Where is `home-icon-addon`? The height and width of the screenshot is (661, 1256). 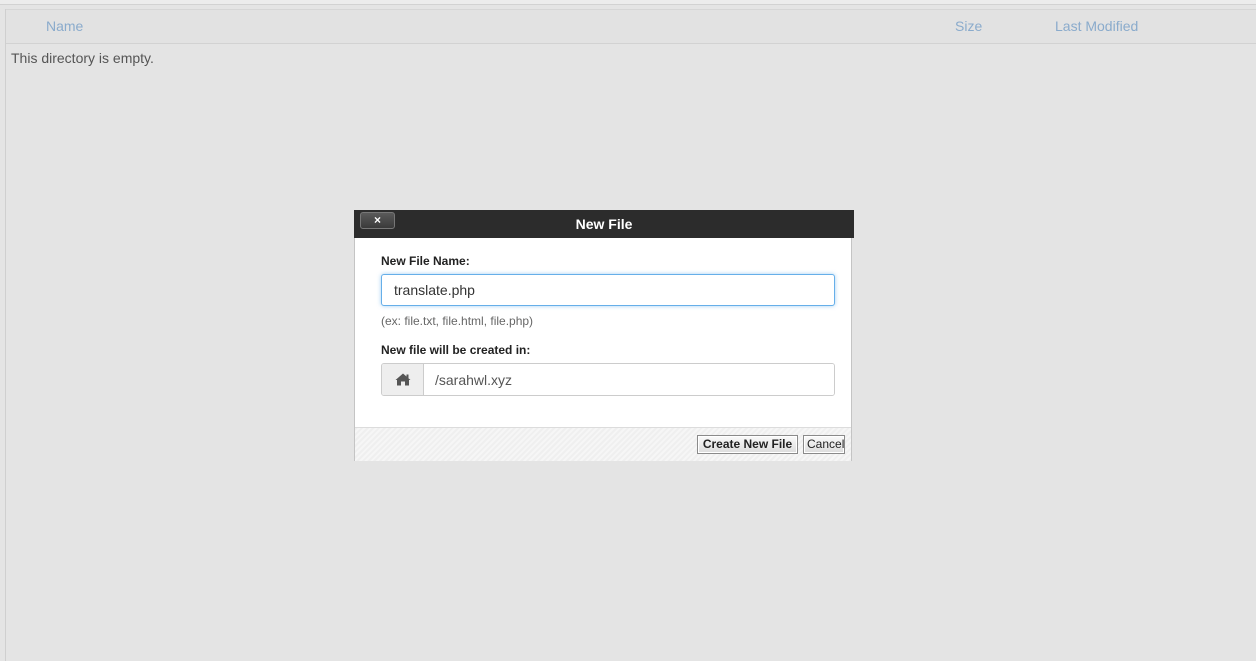 home-icon-addon is located at coordinates (403, 379).